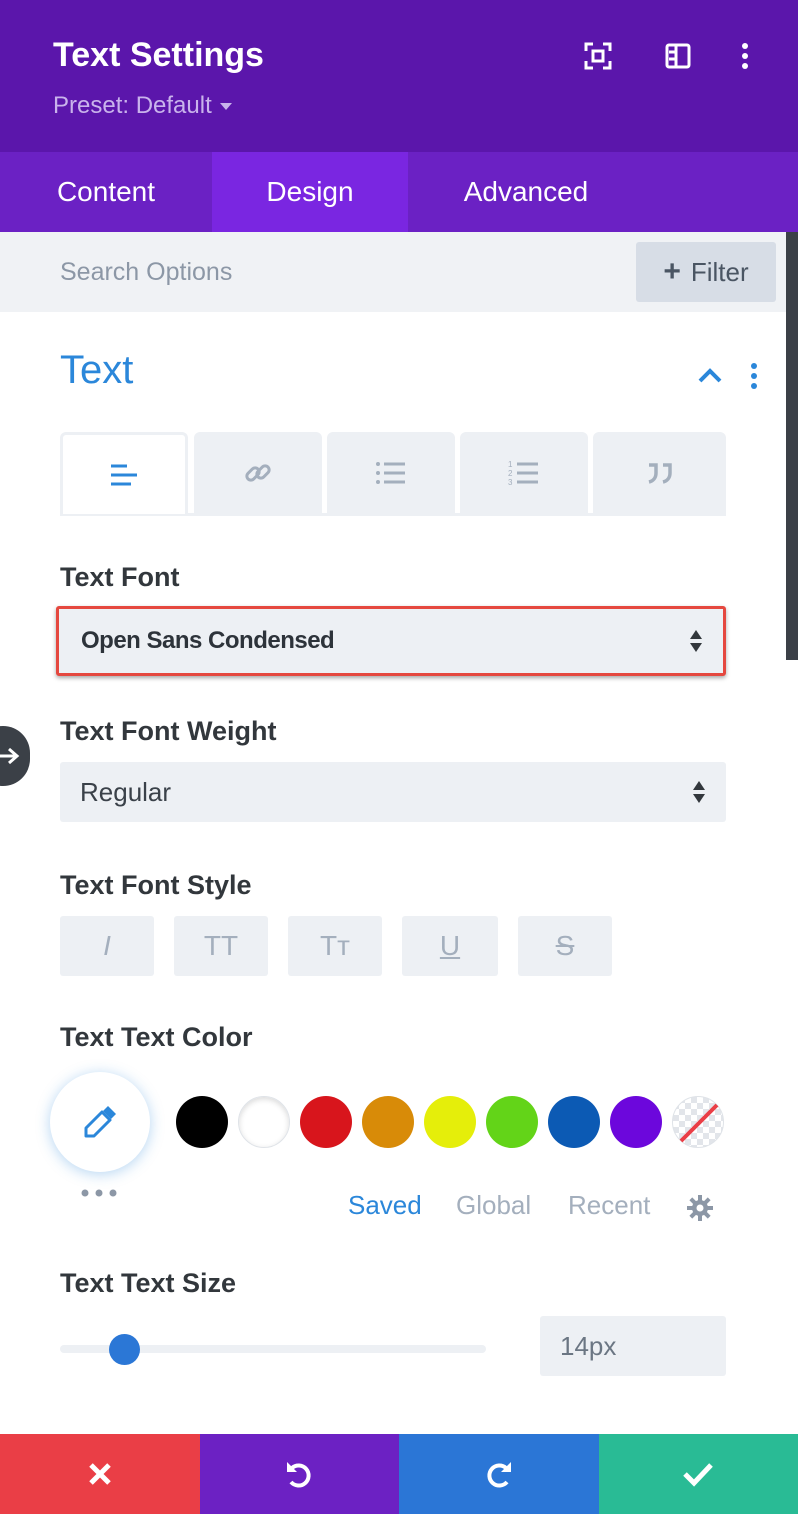 The image size is (798, 1514). I want to click on preset-selector: Preset: Default, so click(142, 106).